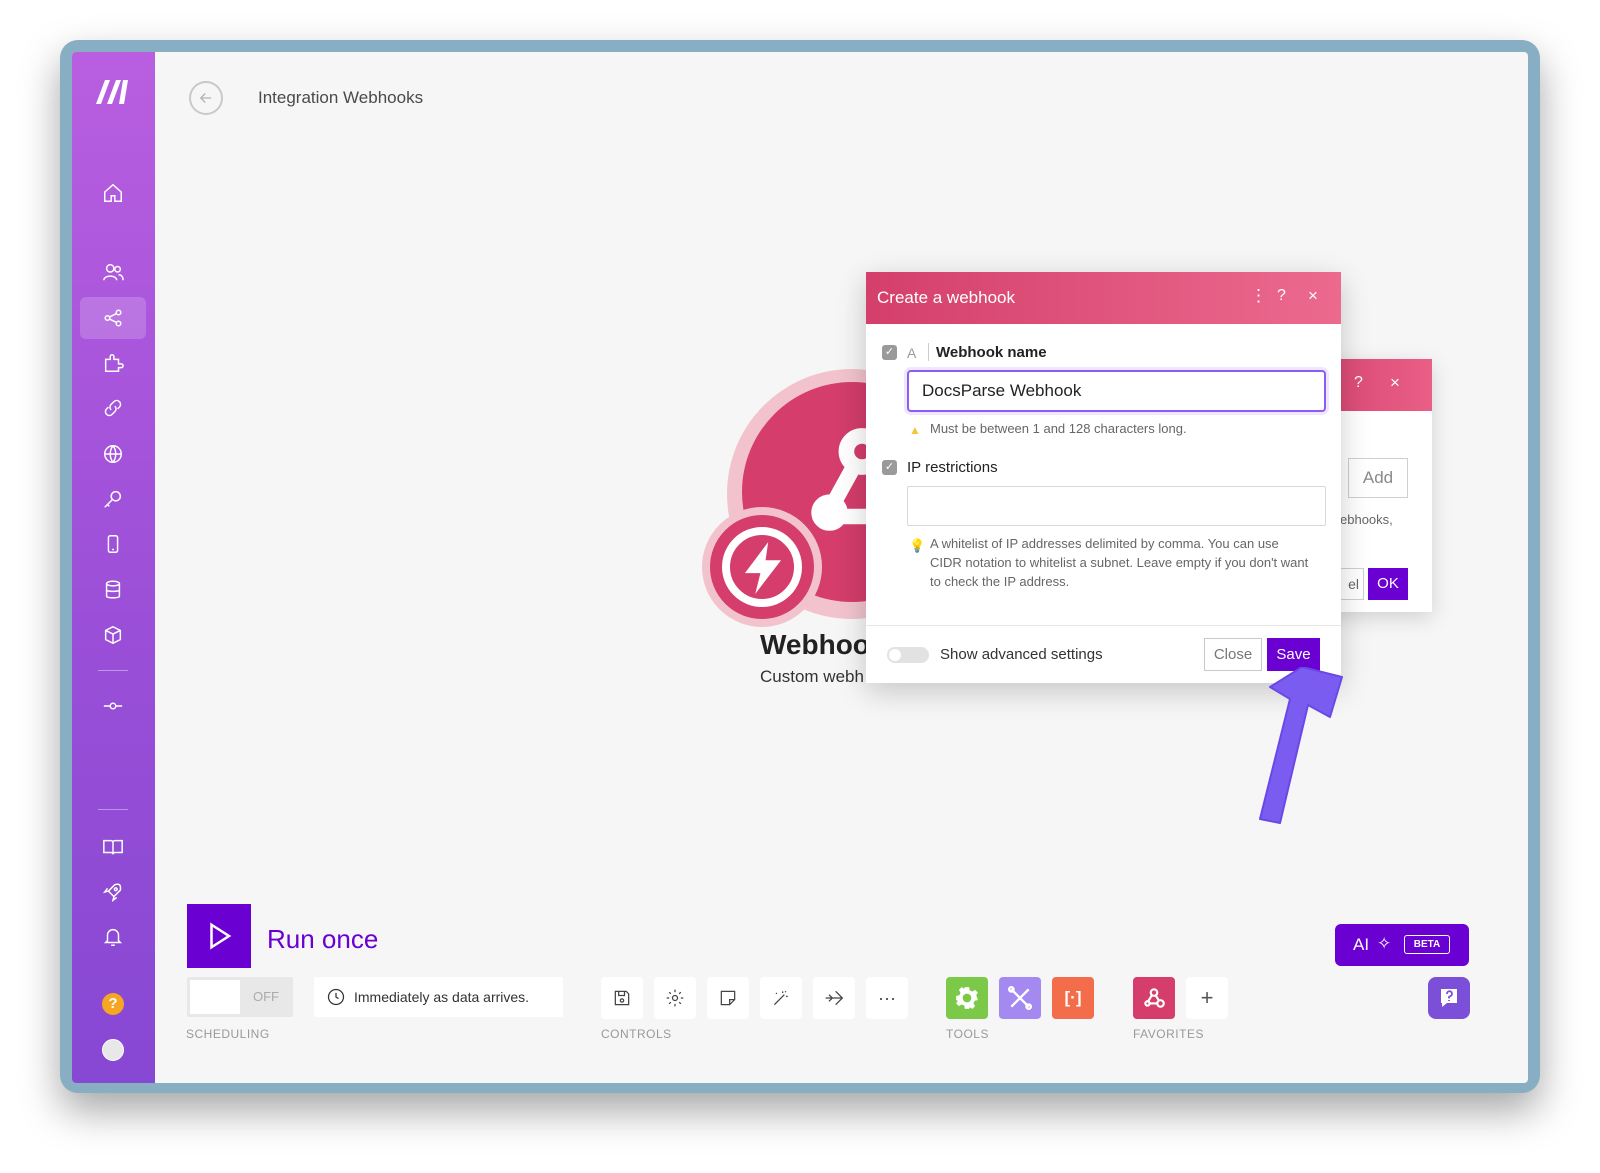 Image resolution: width=1600 pixels, height=1173 pixels. I want to click on ai-assistant-button: AI ✧ BETA, so click(1402, 945).